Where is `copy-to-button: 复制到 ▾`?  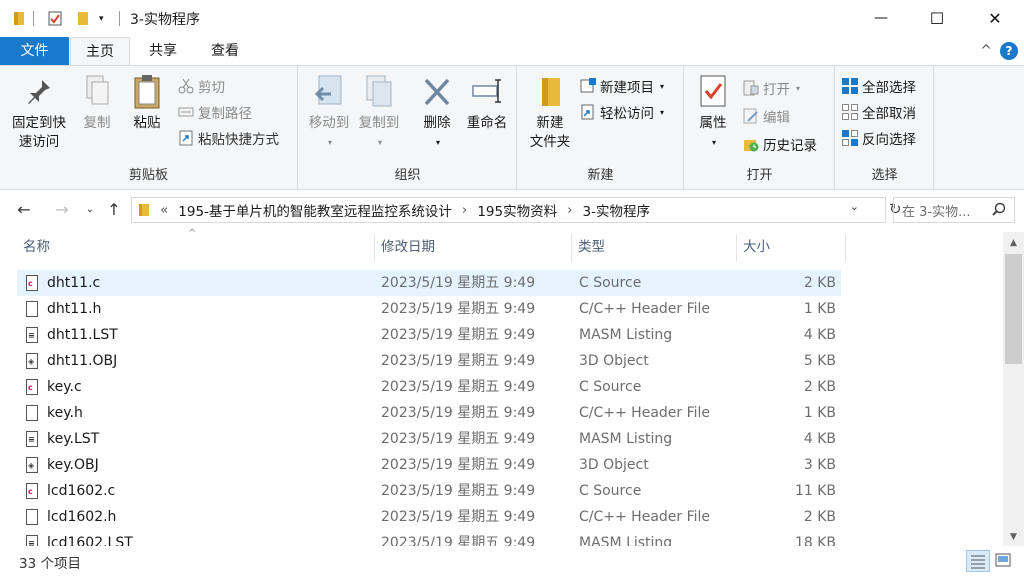 copy-to-button: 复制到 ▾ is located at coordinates (379, 113).